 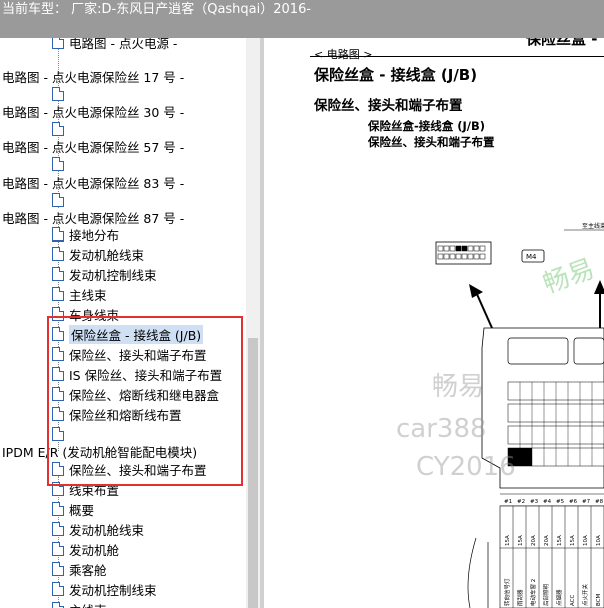 I want to click on tree-item-ground: 接地分布, so click(x=85, y=234).